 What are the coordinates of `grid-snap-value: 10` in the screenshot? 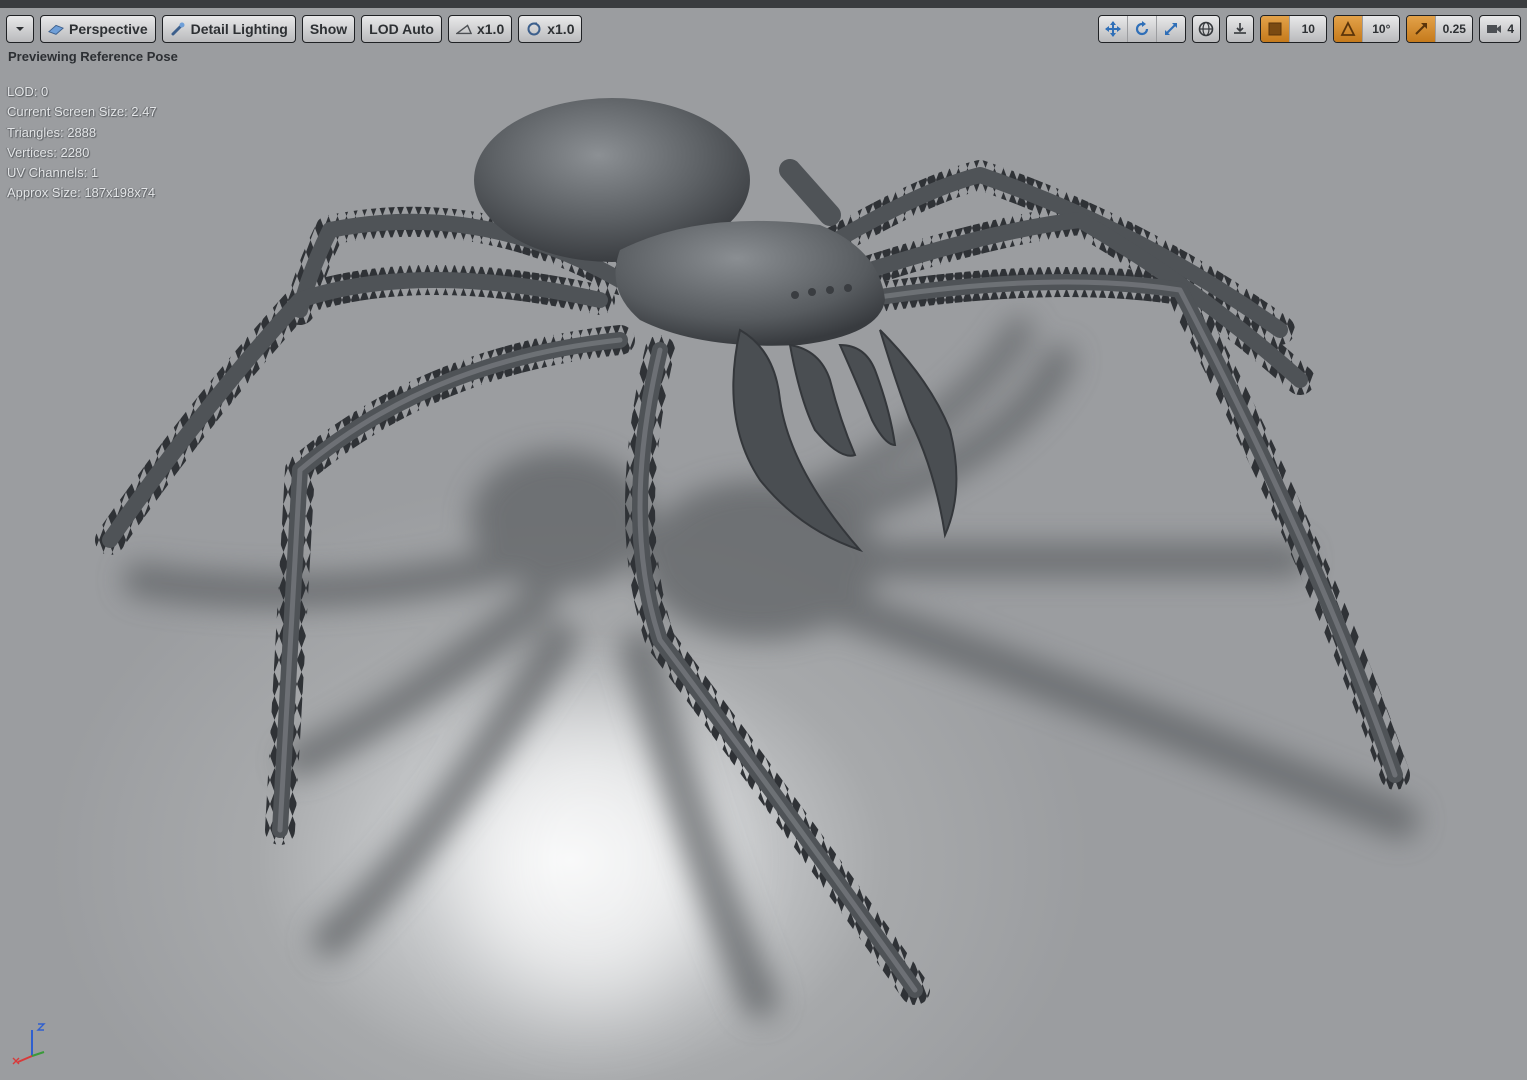 It's located at (1308, 29).